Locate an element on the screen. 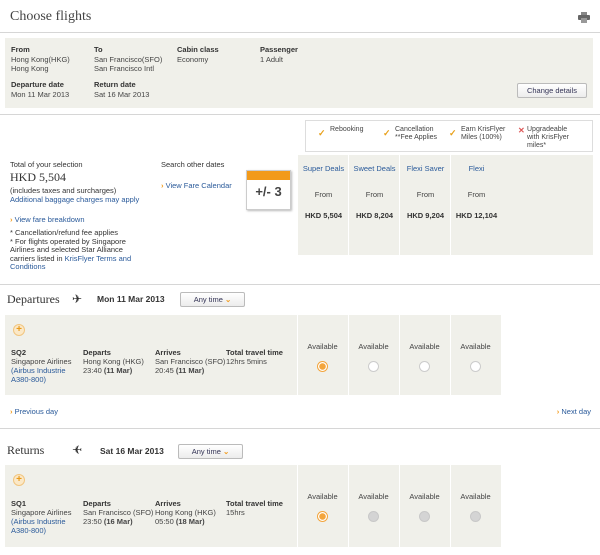 The image size is (600, 555). chevron-left-icon: › is located at coordinates (11, 411).